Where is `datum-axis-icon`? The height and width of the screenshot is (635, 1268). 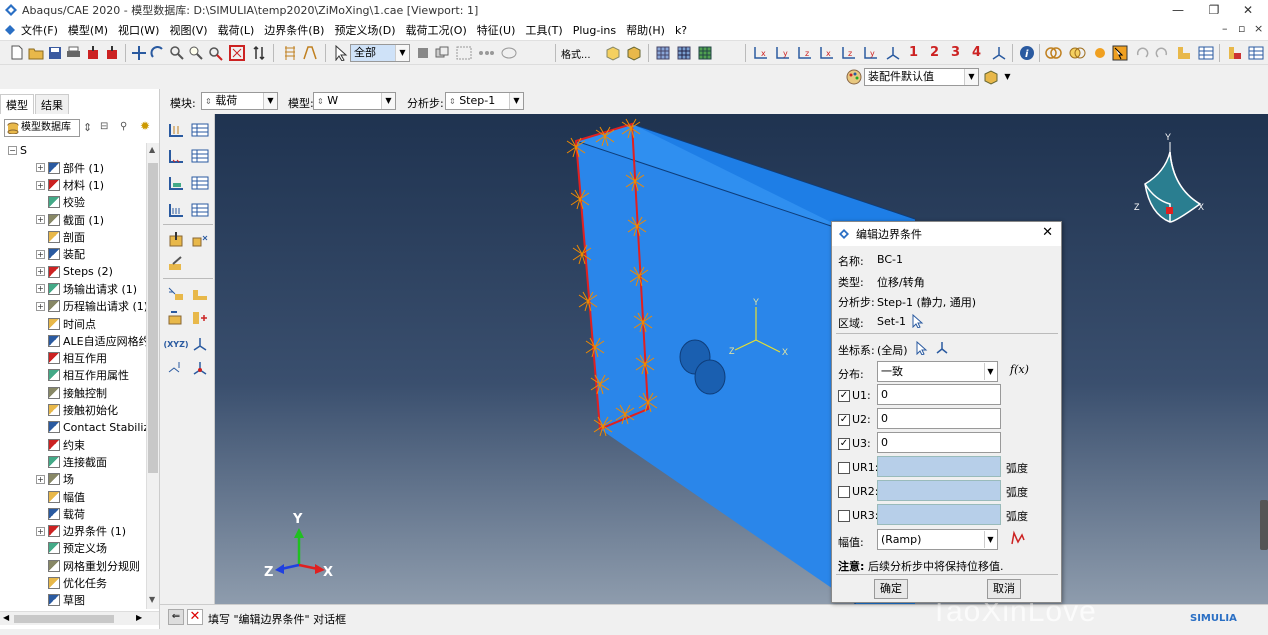 datum-axis-icon is located at coordinates (200, 368).